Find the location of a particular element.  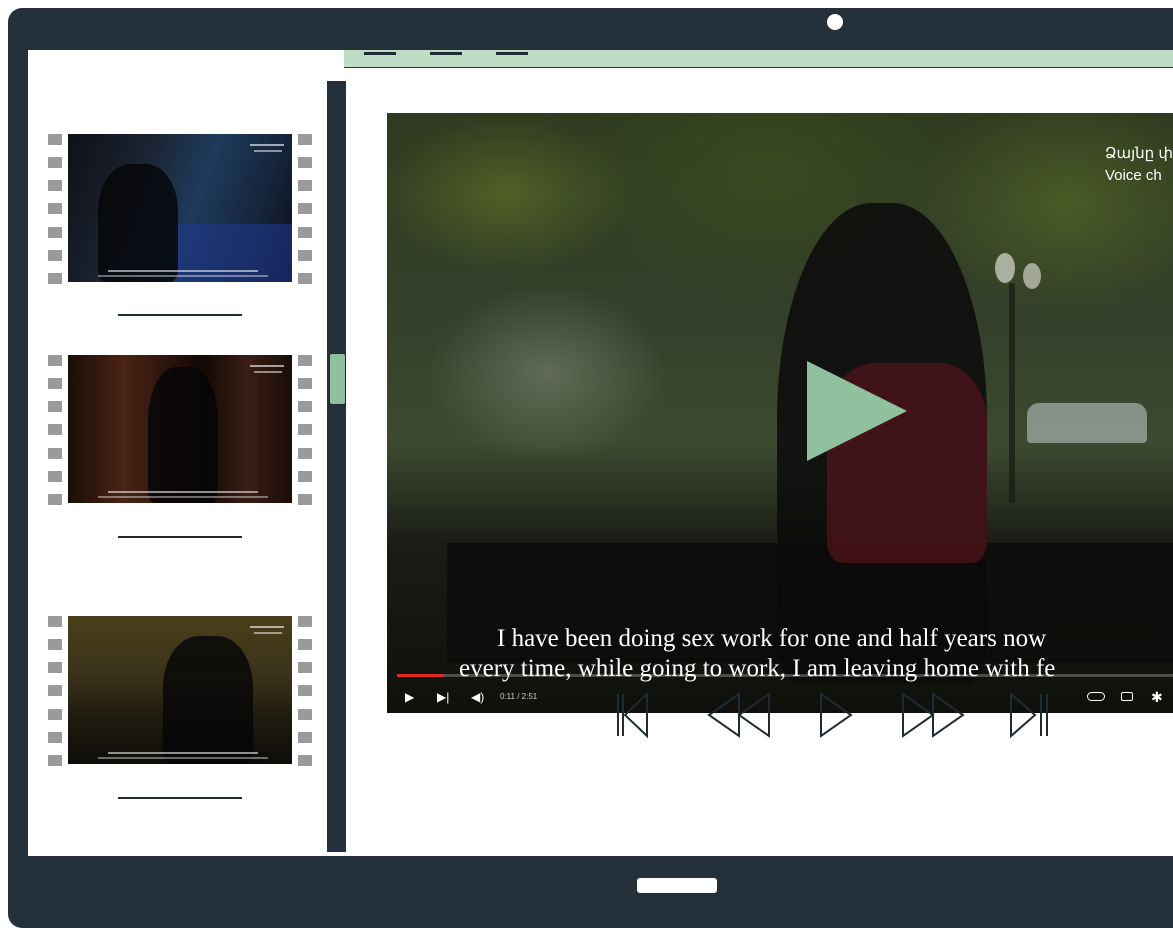

play-overlay-icon is located at coordinates (857, 411).